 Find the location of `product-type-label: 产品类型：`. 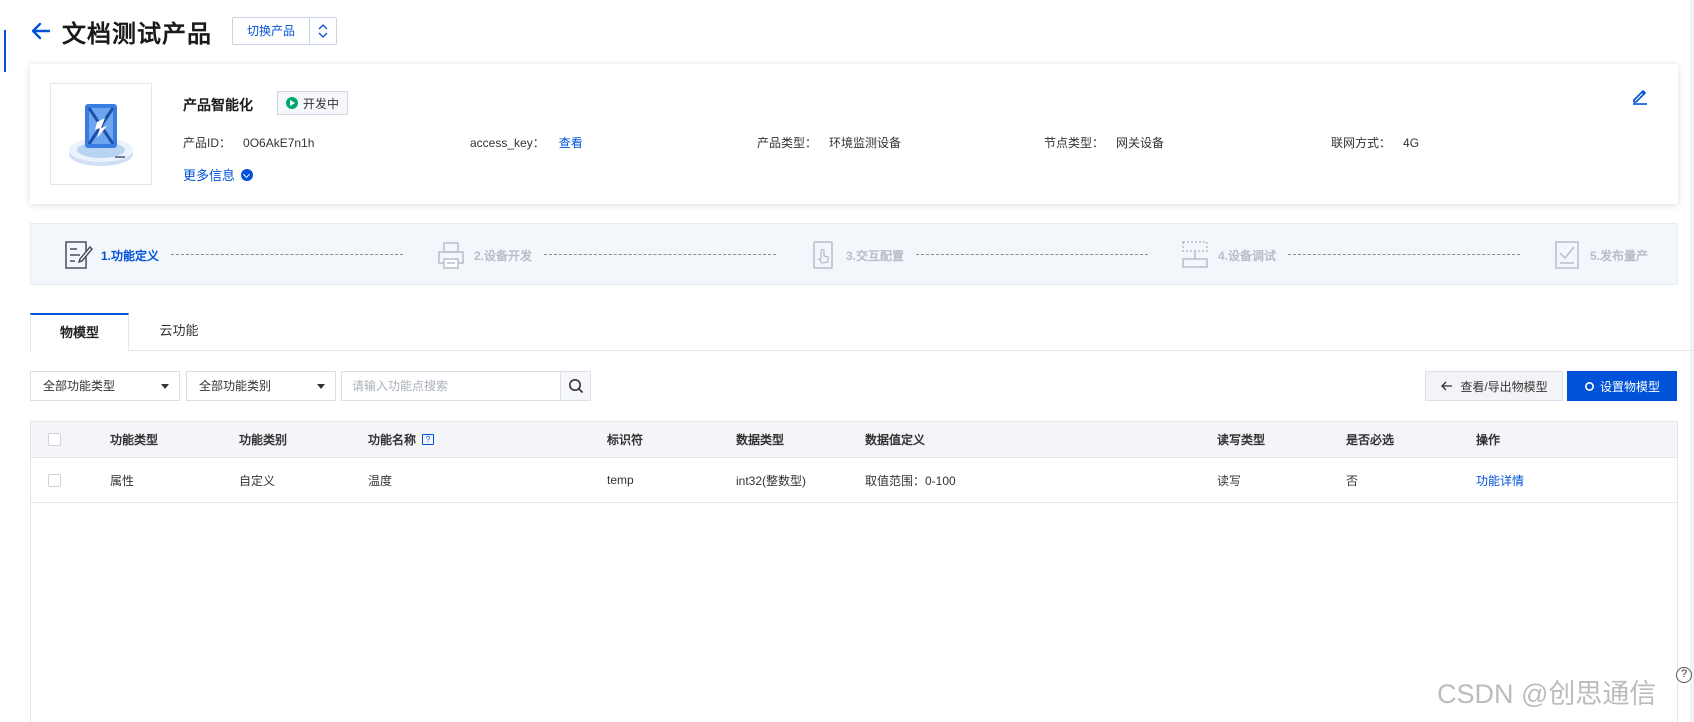

product-type-label: 产品类型： is located at coordinates (787, 143).